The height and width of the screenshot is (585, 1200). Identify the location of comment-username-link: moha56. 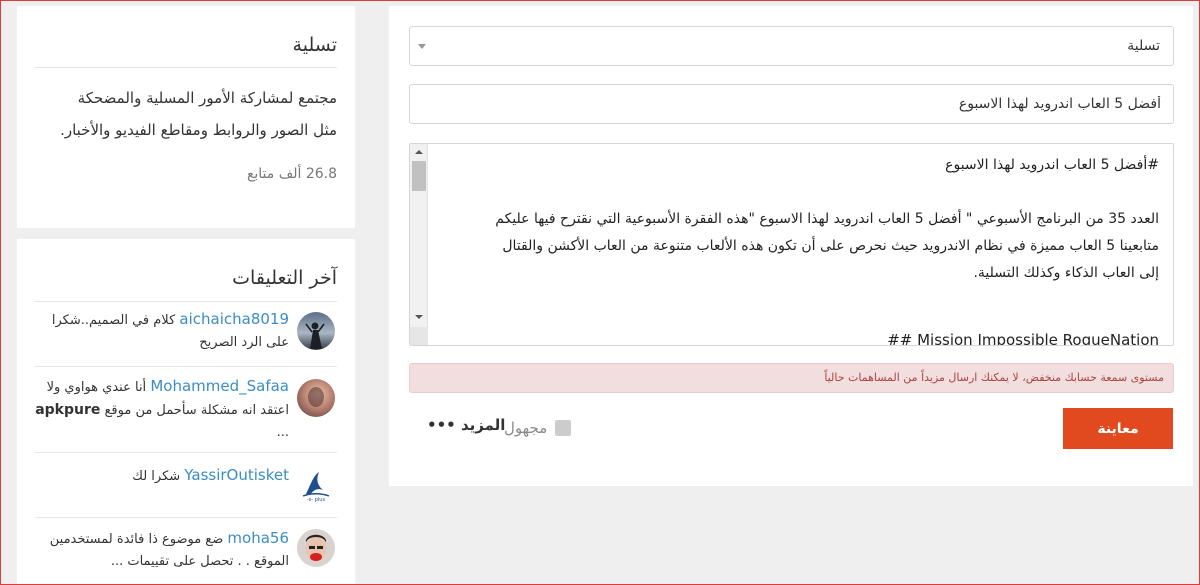
(258, 538).